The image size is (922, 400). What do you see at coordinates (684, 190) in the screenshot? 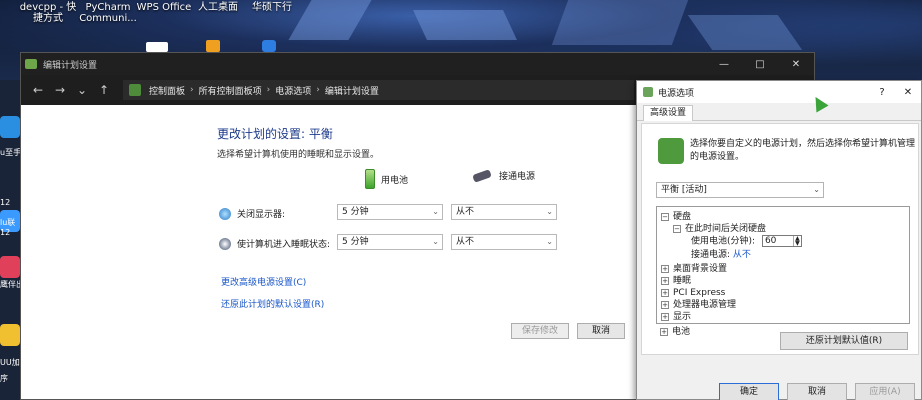
I see `select-value: 平衡 [活动]` at bounding box center [684, 190].